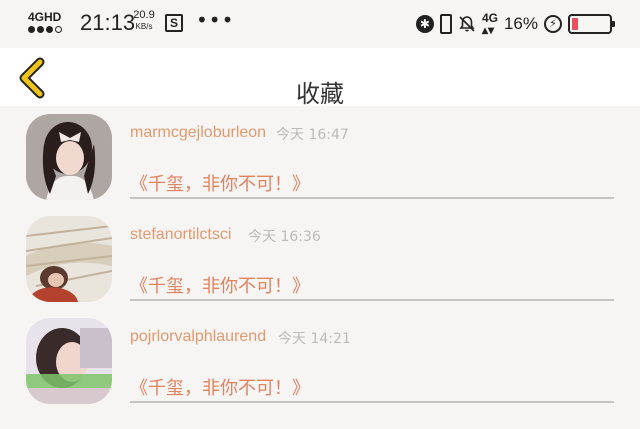 This screenshot has width=640, height=429. What do you see at coordinates (520, 23) in the screenshot?
I see `battery-percent: 16%` at bounding box center [520, 23].